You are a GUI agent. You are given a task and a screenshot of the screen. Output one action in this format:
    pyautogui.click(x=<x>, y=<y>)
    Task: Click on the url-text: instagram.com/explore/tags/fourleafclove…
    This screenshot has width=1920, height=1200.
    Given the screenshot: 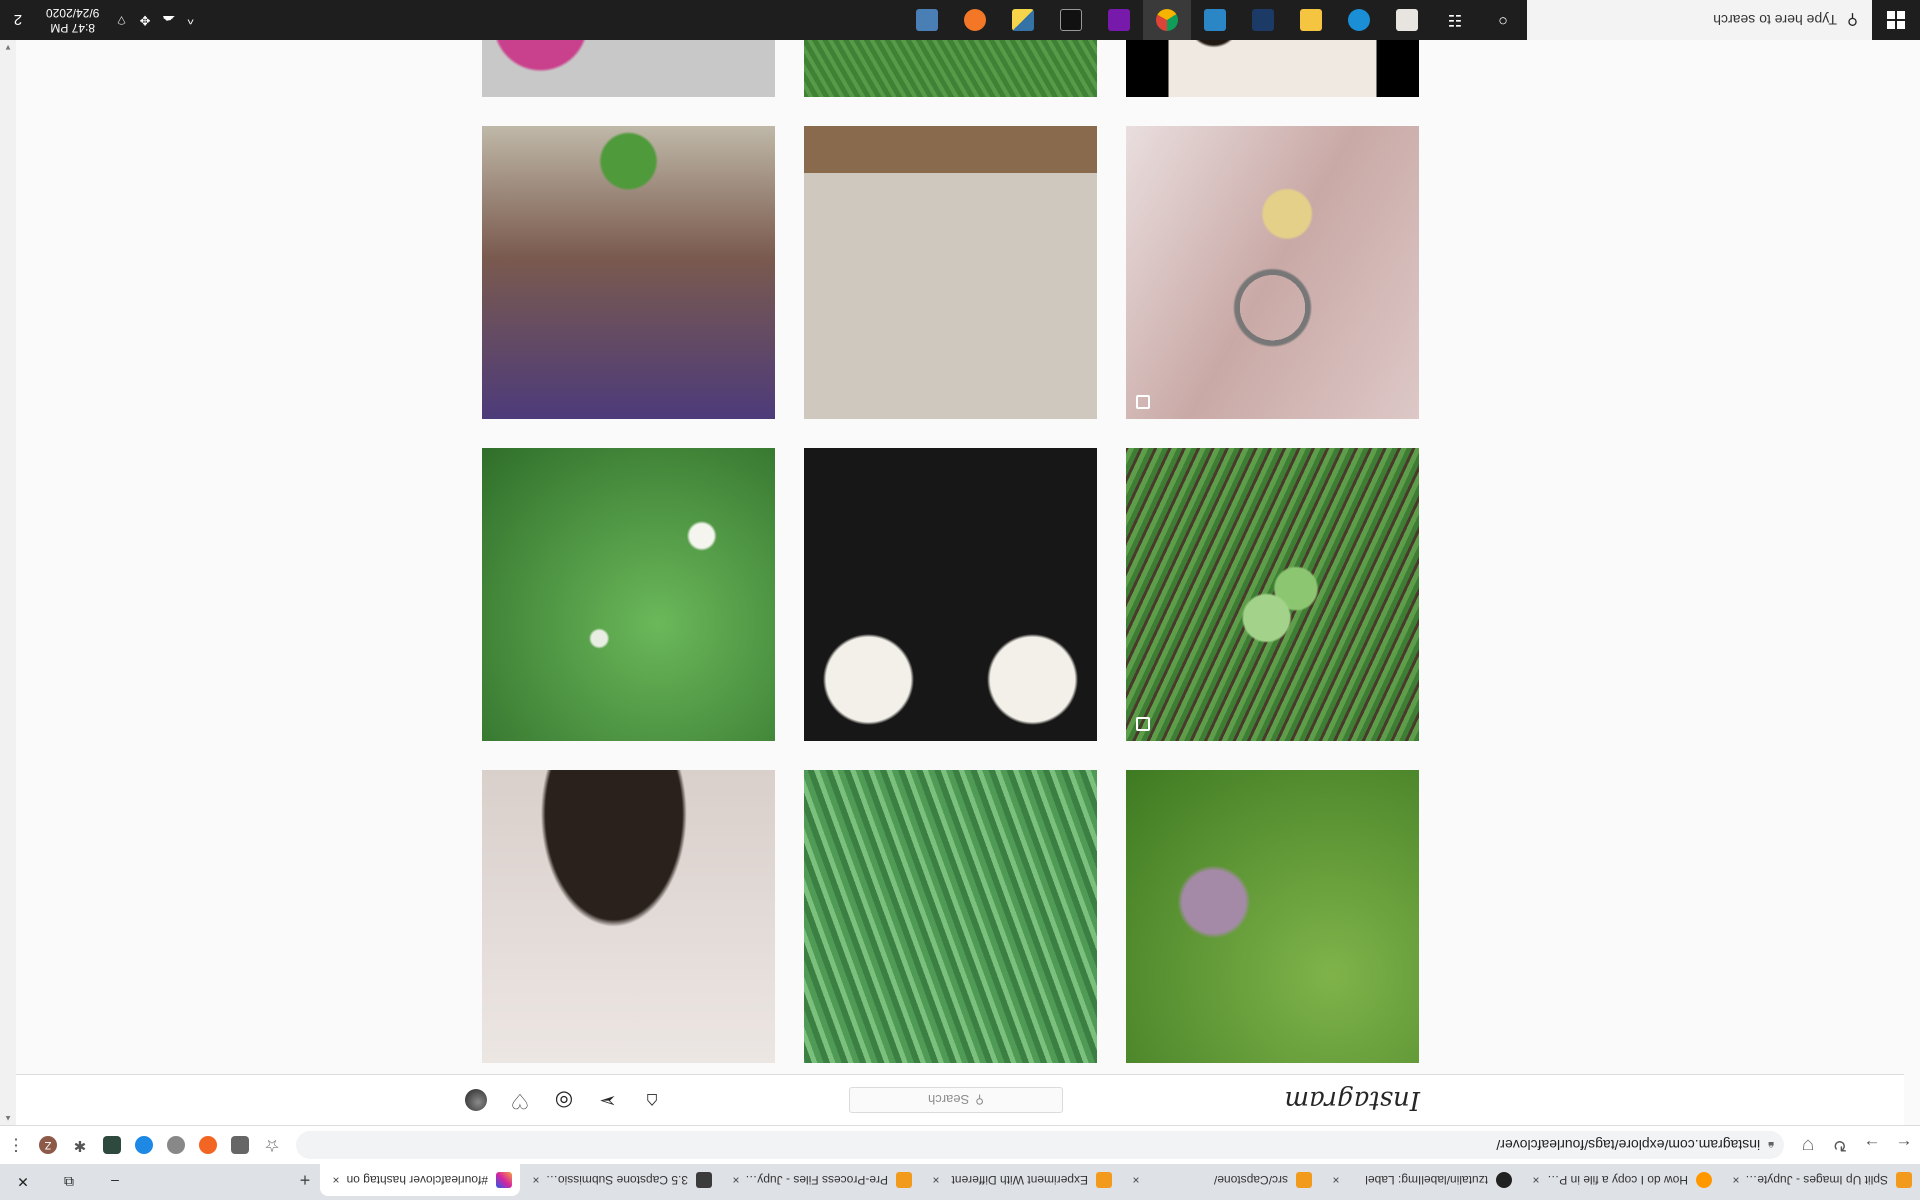 What is the action you would take?
    pyautogui.click(x=1628, y=1145)
    